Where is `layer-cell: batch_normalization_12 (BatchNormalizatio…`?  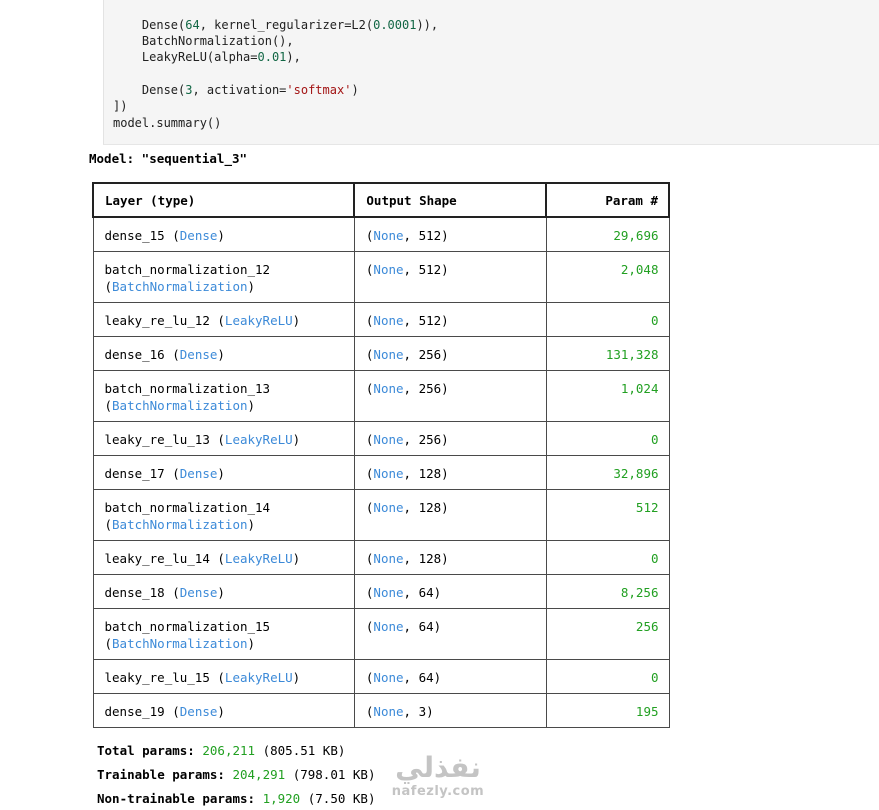
layer-cell: batch_normalization_12 (BatchNormalizatio… is located at coordinates (223, 276).